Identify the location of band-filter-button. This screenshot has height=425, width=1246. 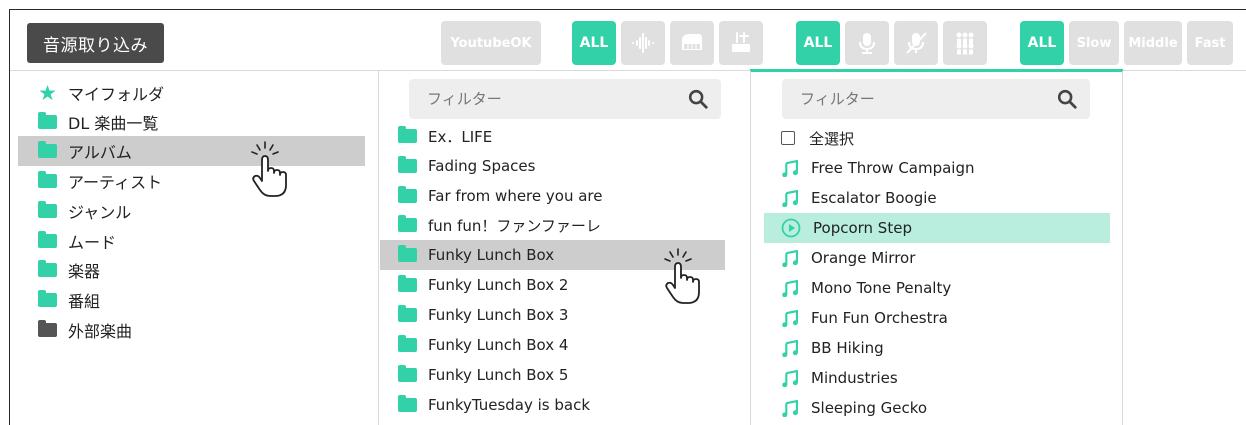
(741, 43).